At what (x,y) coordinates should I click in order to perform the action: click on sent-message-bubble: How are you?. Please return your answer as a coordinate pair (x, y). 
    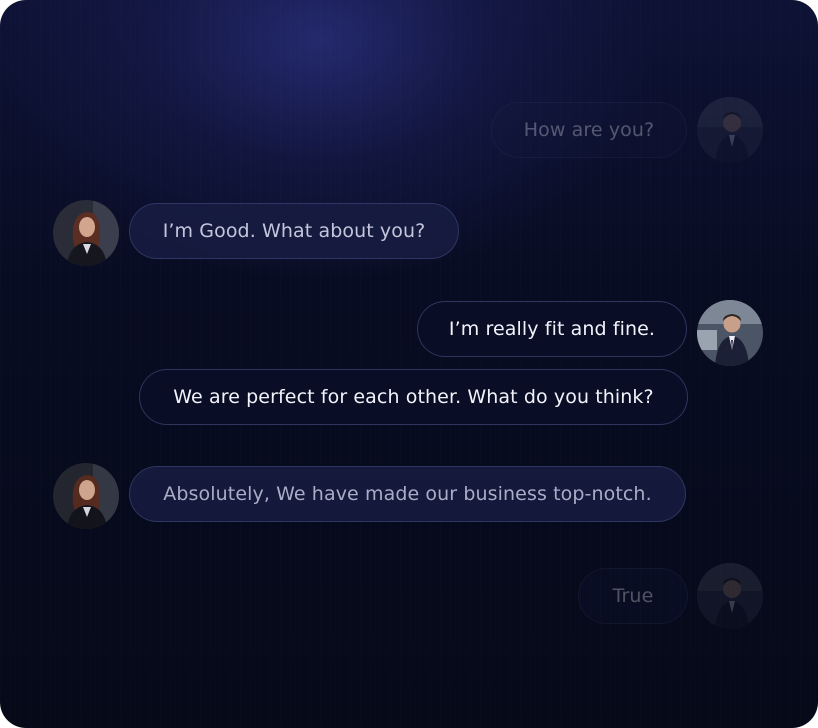
    Looking at the image, I should click on (589, 130).